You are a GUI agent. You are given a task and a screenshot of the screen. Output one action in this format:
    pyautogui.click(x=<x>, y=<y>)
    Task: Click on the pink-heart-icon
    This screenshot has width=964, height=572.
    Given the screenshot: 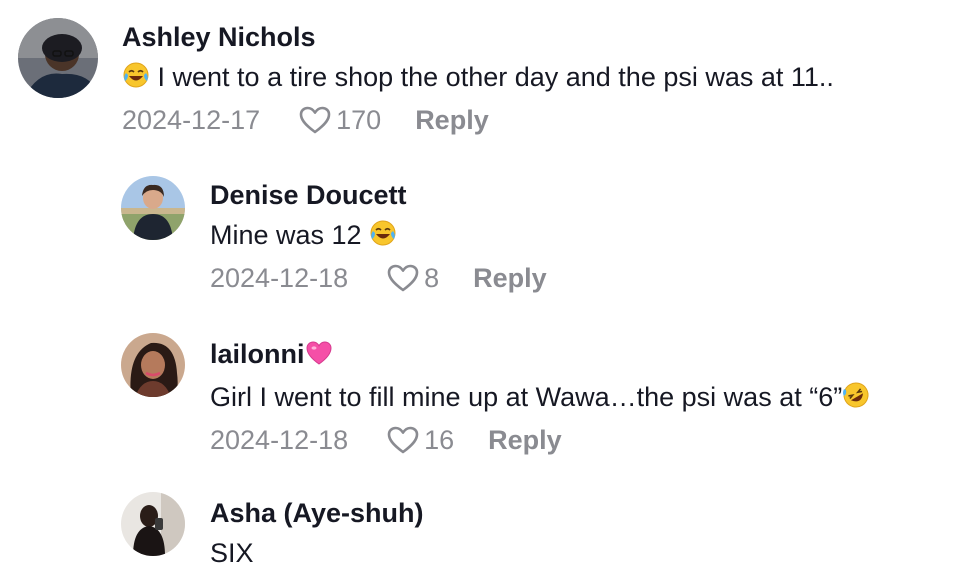 What is the action you would take?
    pyautogui.click(x=319, y=356)
    